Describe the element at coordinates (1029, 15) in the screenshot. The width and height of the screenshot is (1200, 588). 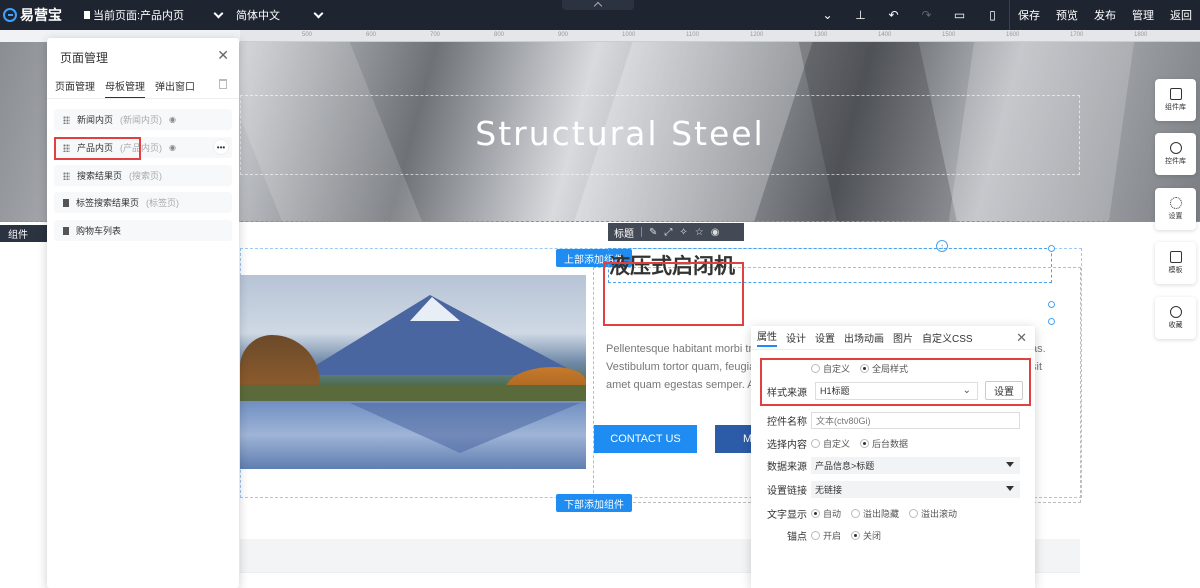
I see `save-button: 保存` at that location.